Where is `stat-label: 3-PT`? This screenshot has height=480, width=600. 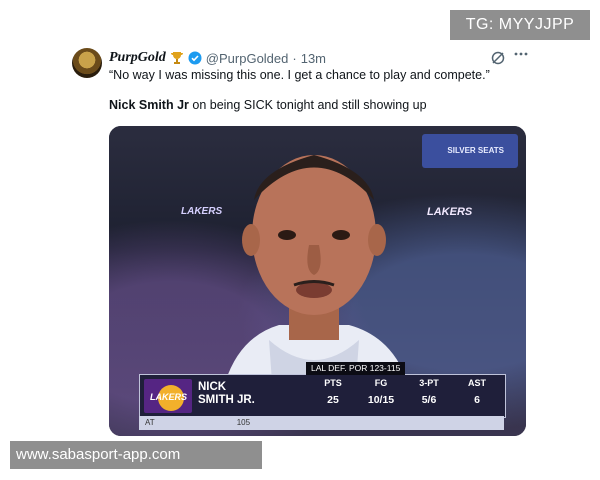 stat-label: 3-PT is located at coordinates (429, 383).